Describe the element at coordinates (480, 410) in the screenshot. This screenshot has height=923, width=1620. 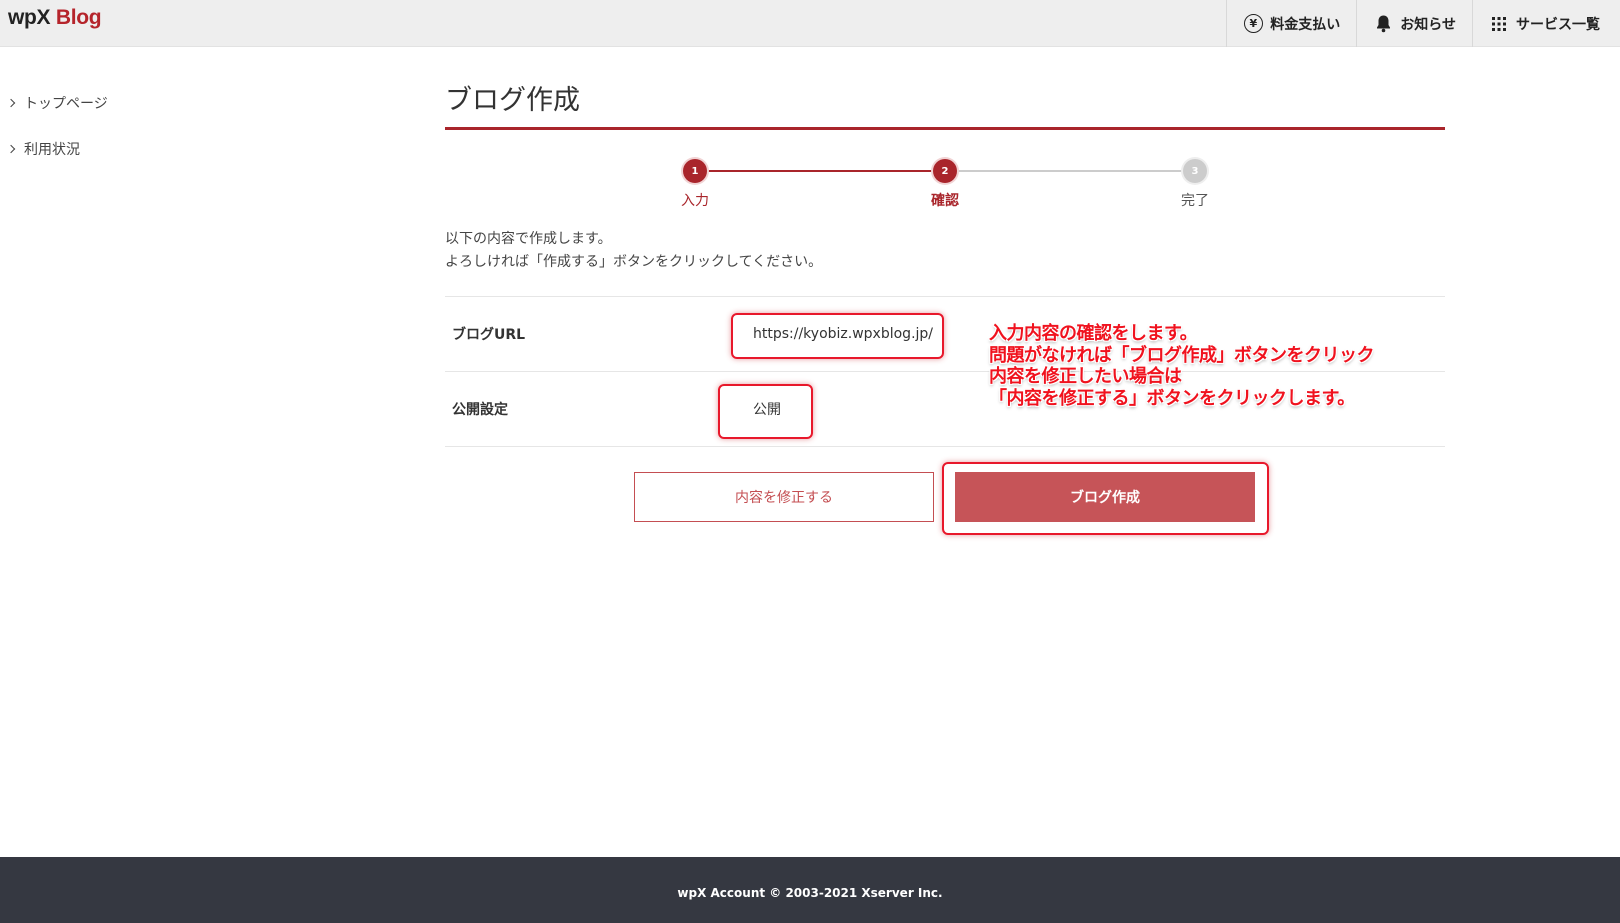
I see `row-label: 公開設定` at that location.